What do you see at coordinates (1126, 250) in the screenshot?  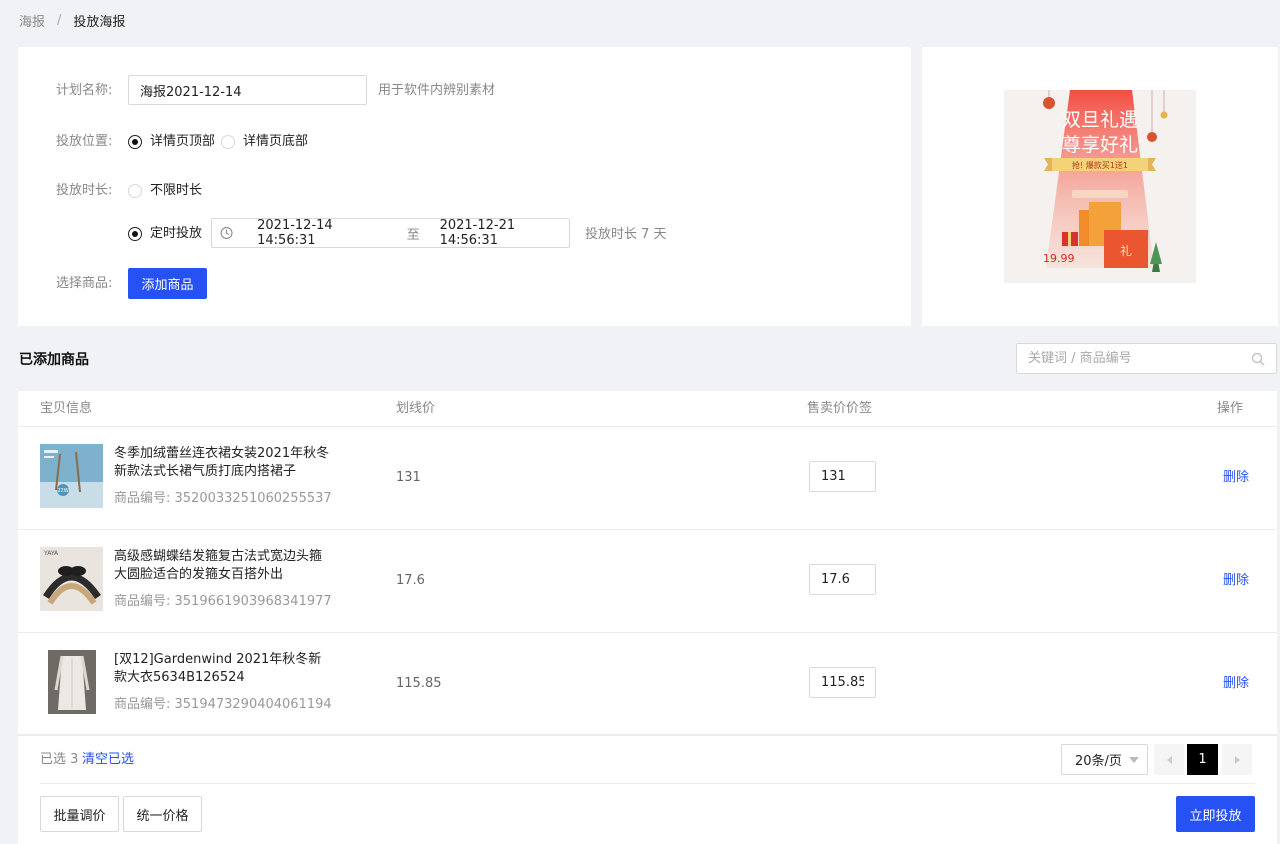 I see `poster-gift-label: 礼` at bounding box center [1126, 250].